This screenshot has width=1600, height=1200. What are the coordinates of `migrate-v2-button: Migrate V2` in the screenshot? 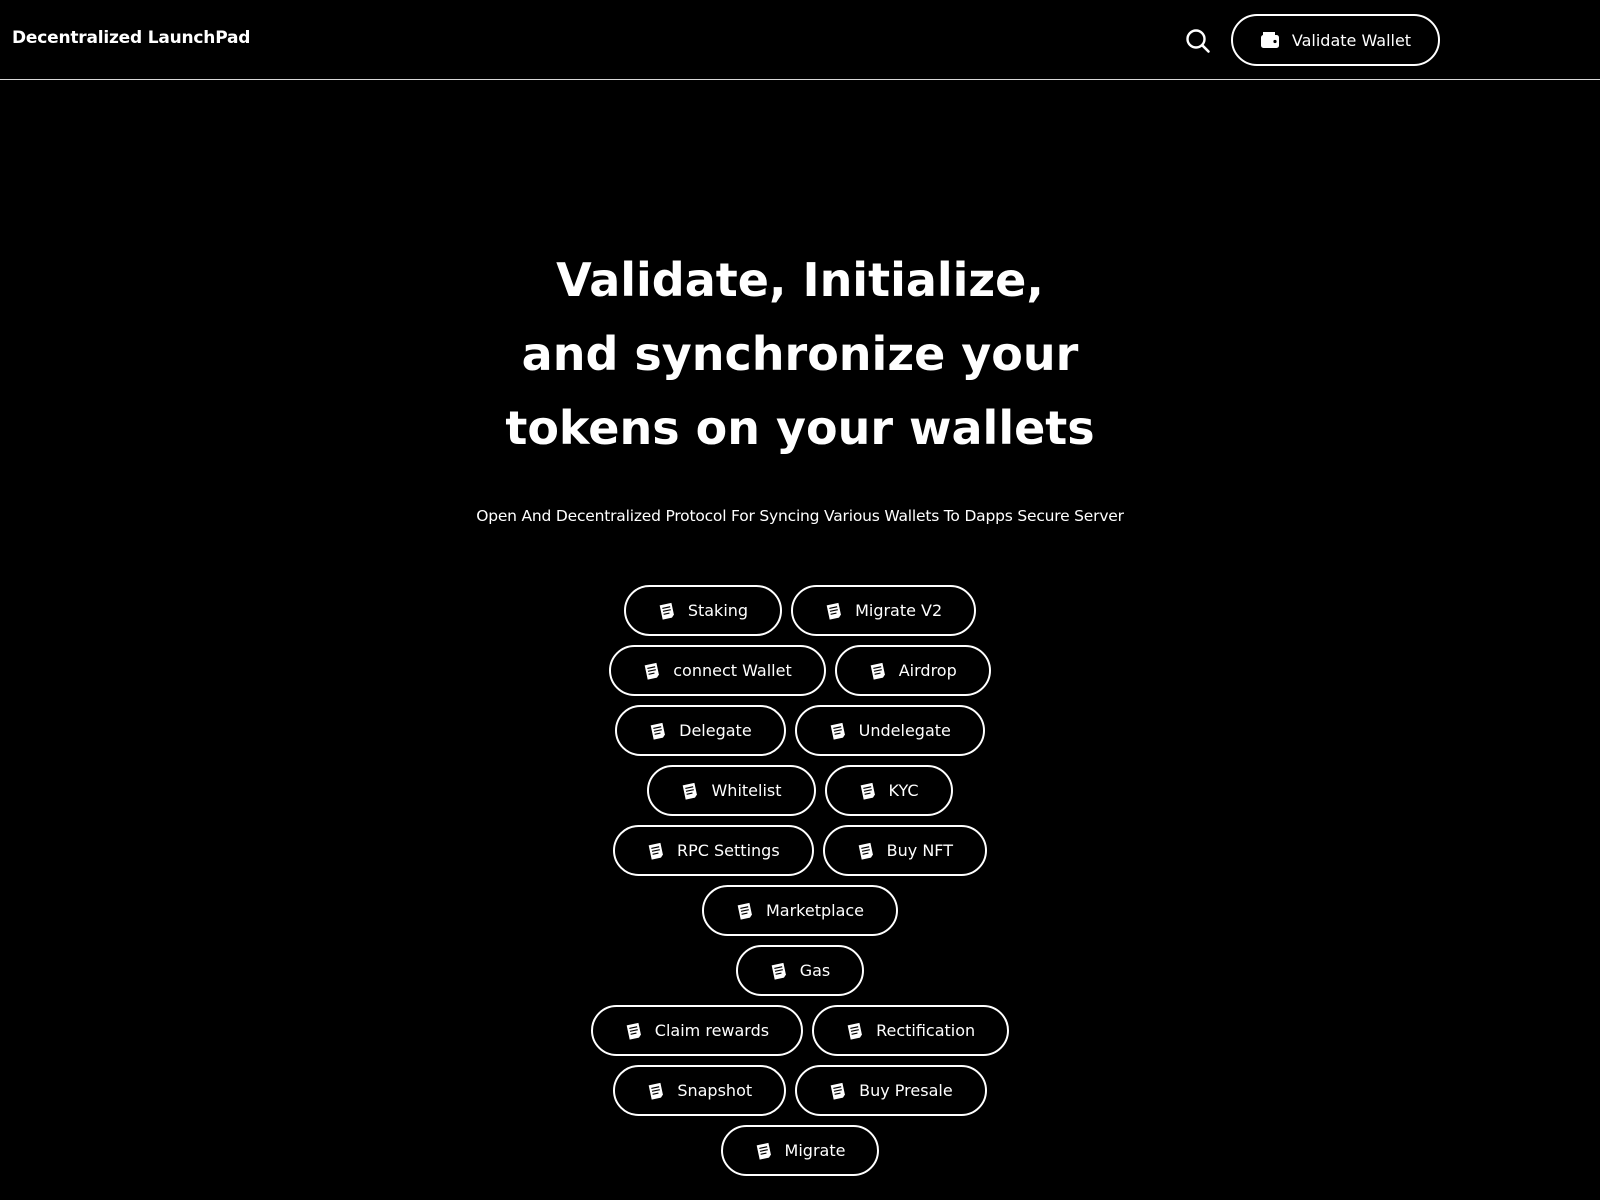 It's located at (884, 610).